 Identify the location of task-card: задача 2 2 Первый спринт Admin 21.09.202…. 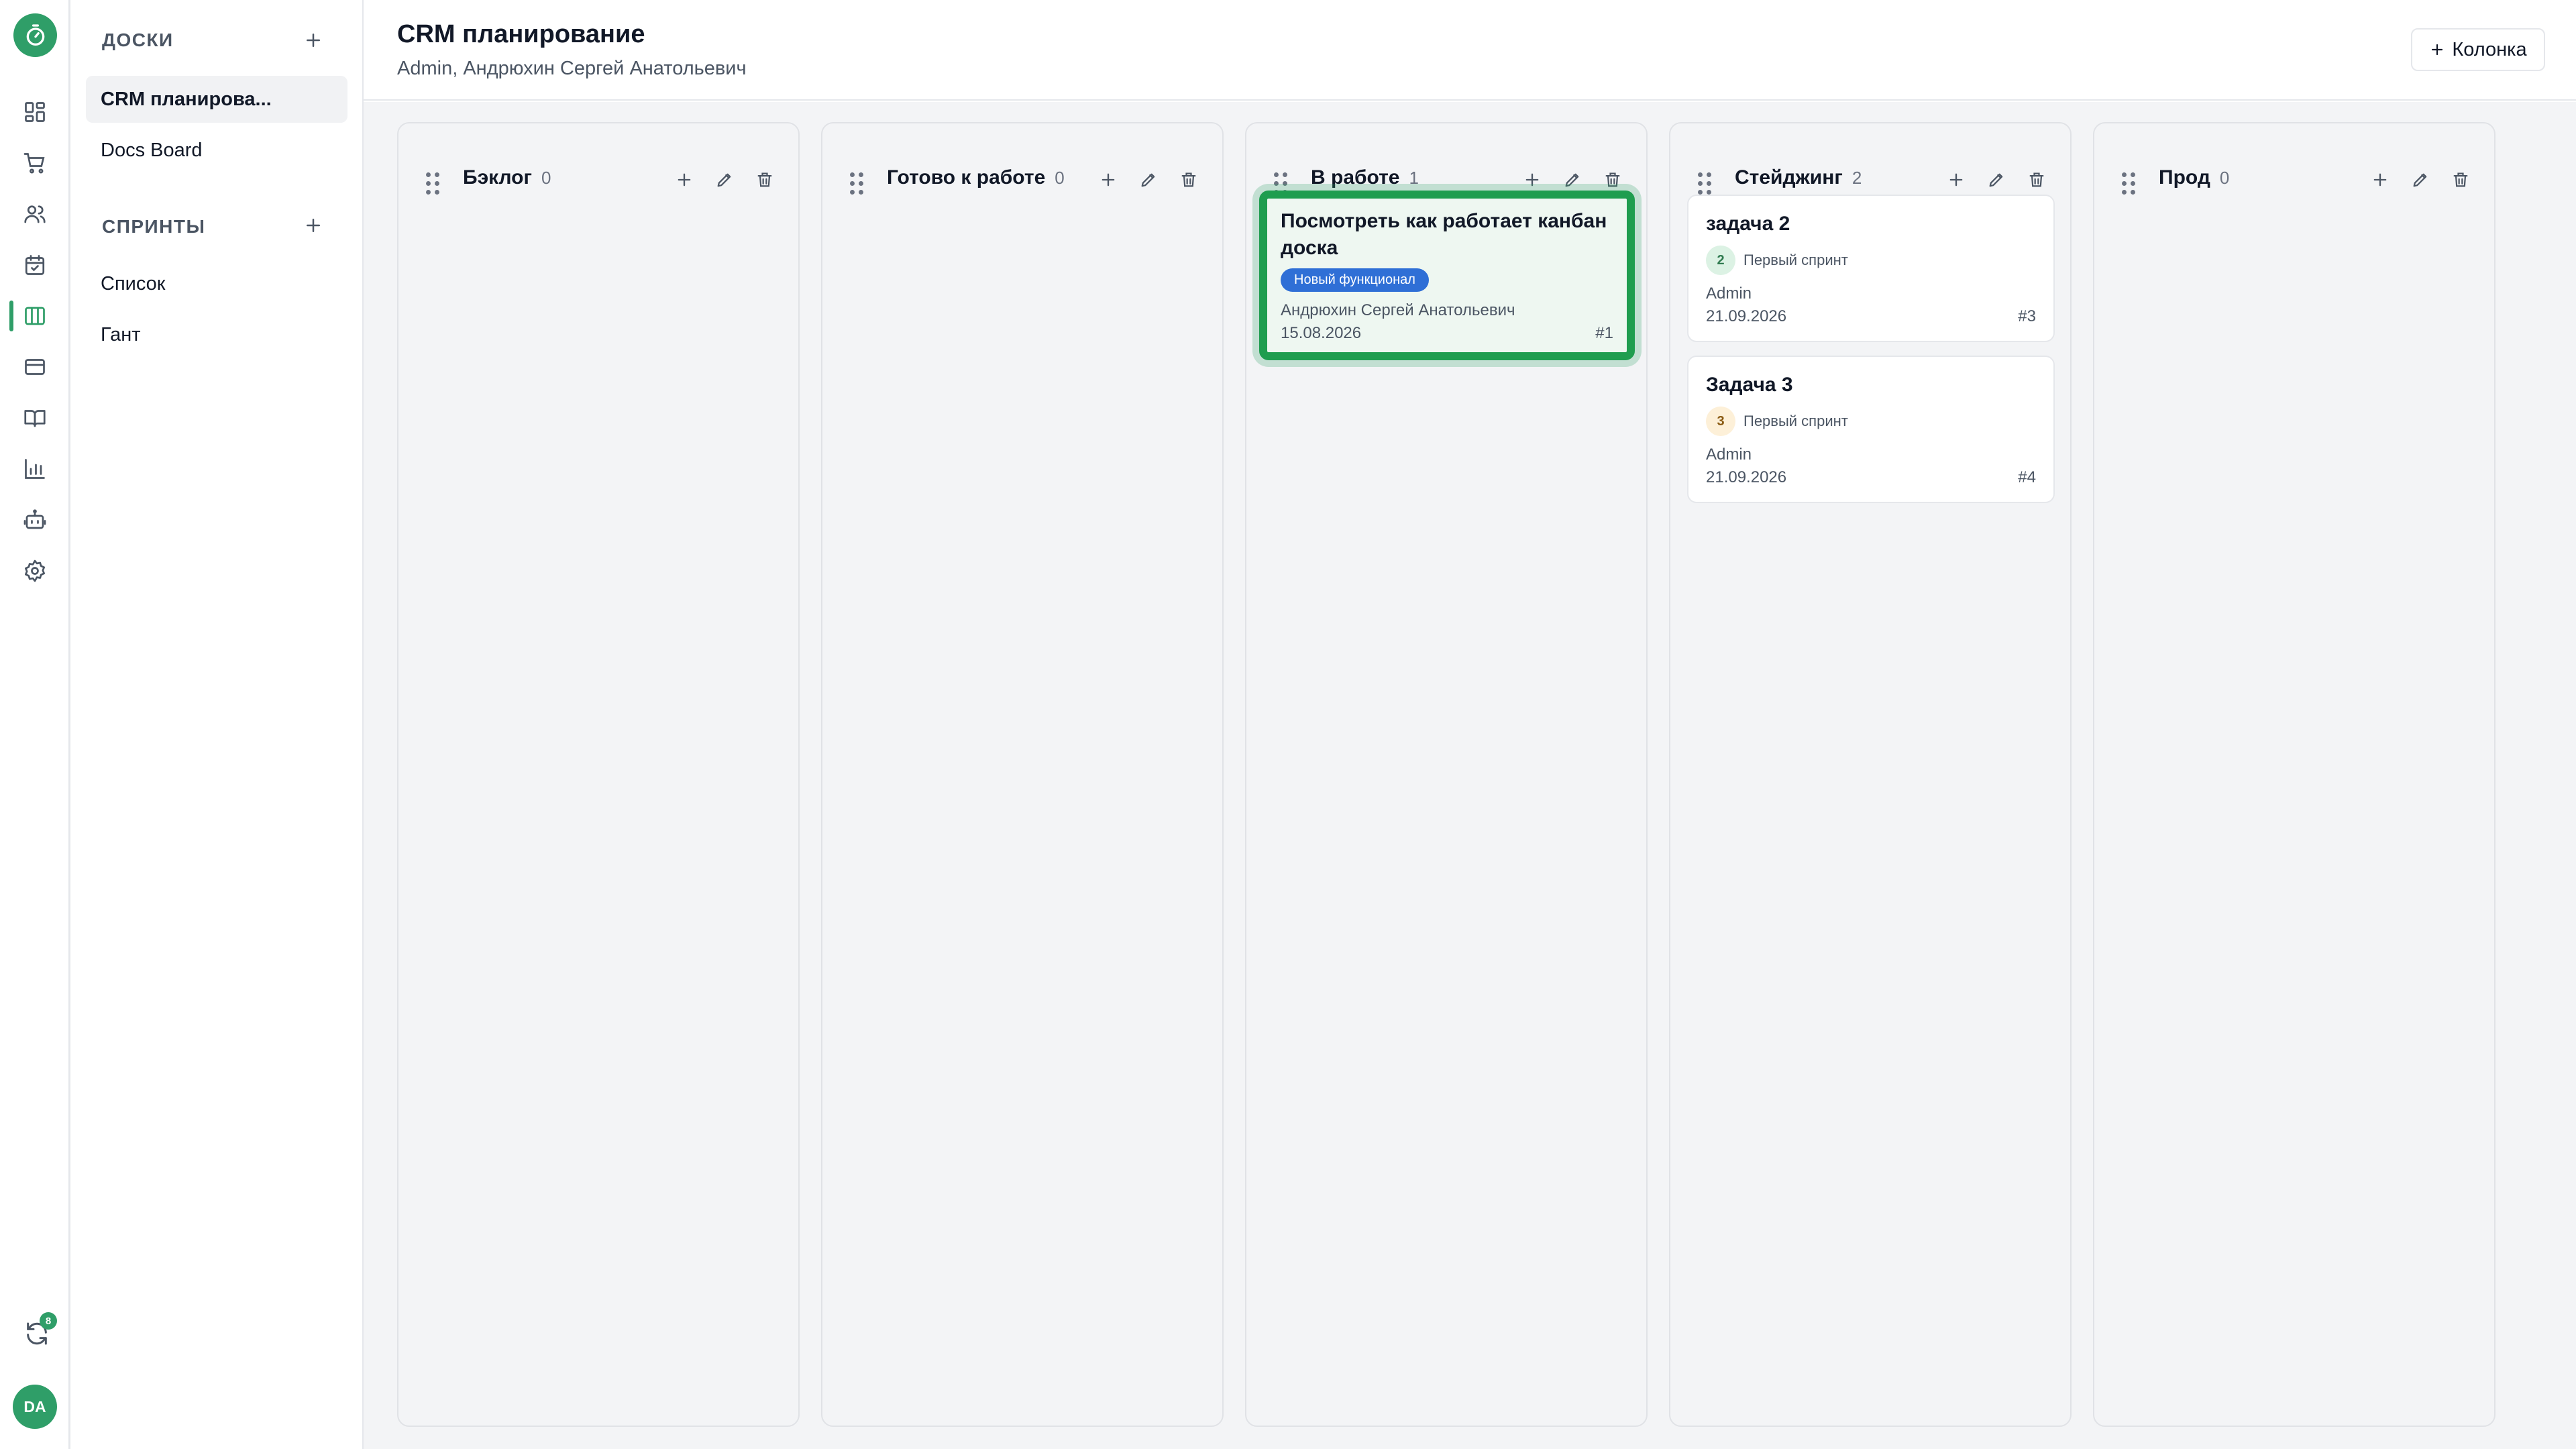
(1871, 268).